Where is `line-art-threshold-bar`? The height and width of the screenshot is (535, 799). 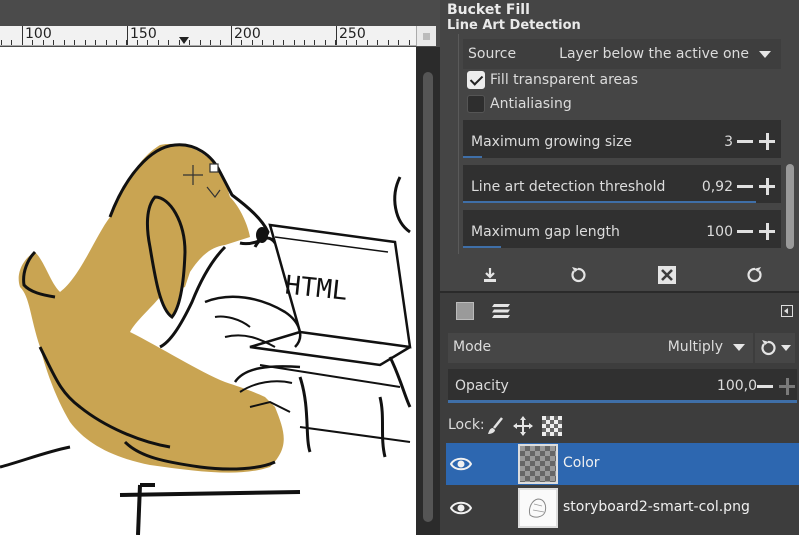 line-art-threshold-bar is located at coordinates (609, 202).